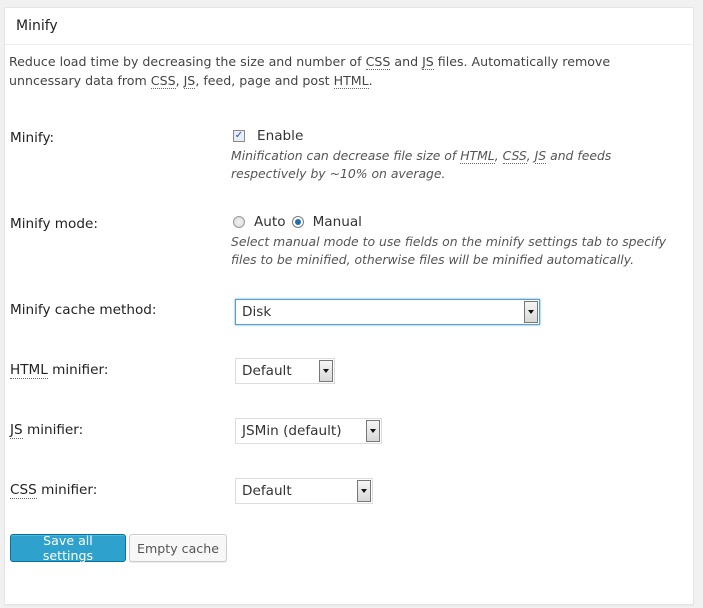  Describe the element at coordinates (37, 26) in the screenshot. I see `panel-title: Minify` at that location.